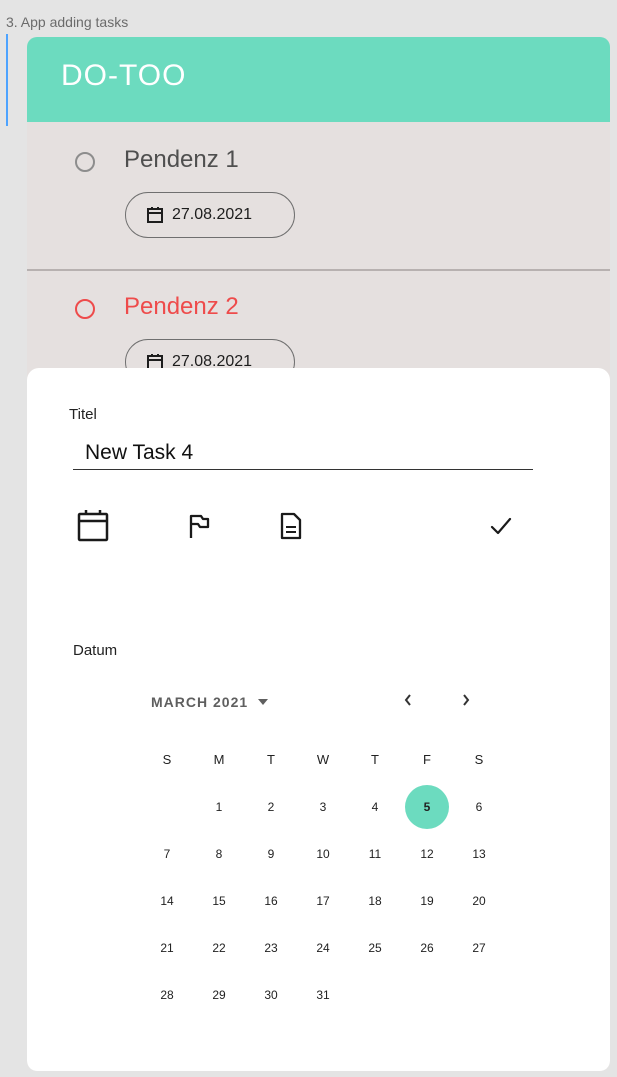  I want to click on chevron-right-icon, so click(466, 700).